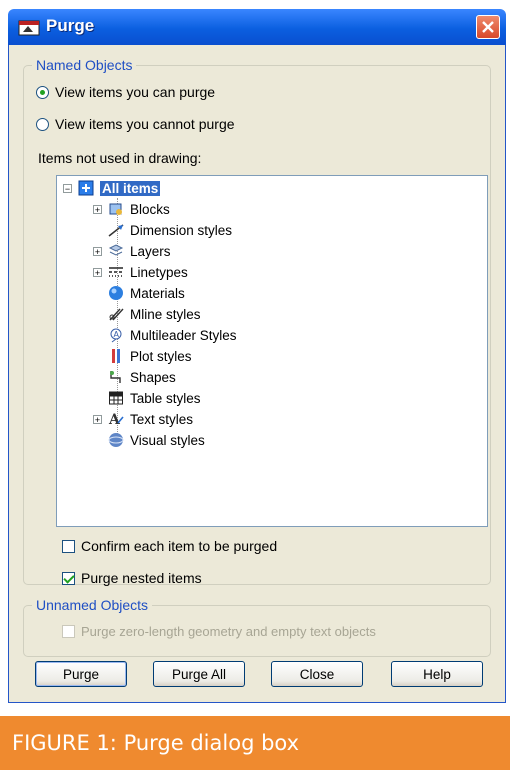  I want to click on tree-label: Multileader Styles, so click(183, 335).